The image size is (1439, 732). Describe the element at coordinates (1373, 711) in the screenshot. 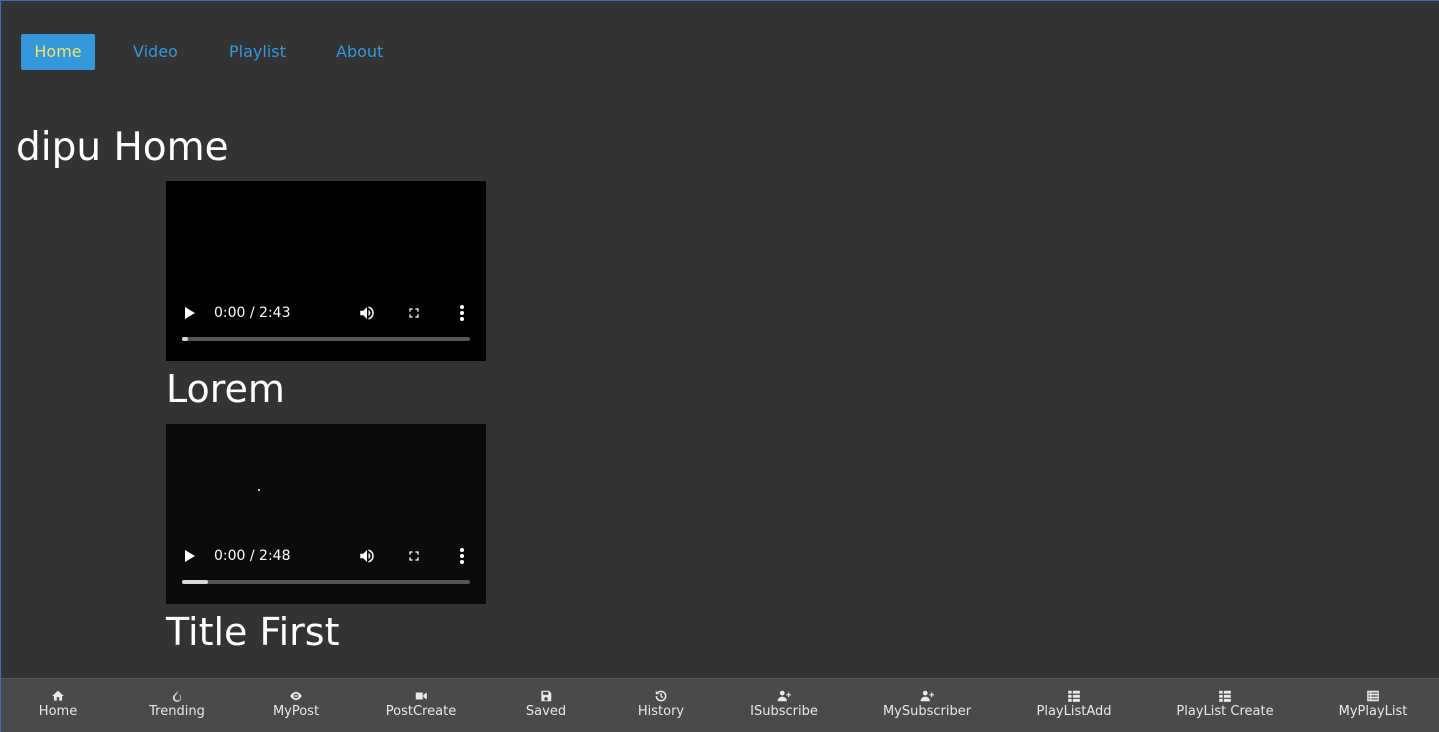

I see `bottom-nav-label: MyPlayList` at that location.